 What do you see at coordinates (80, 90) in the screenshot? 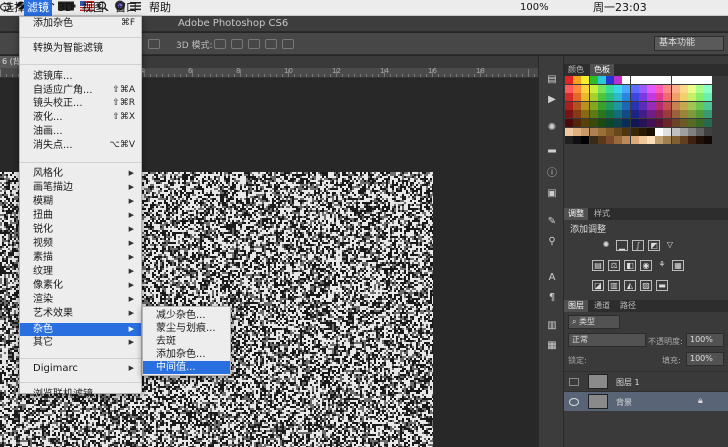
I see `filter-menu-item: 自适应广角... ⇧⌘A` at bounding box center [80, 90].